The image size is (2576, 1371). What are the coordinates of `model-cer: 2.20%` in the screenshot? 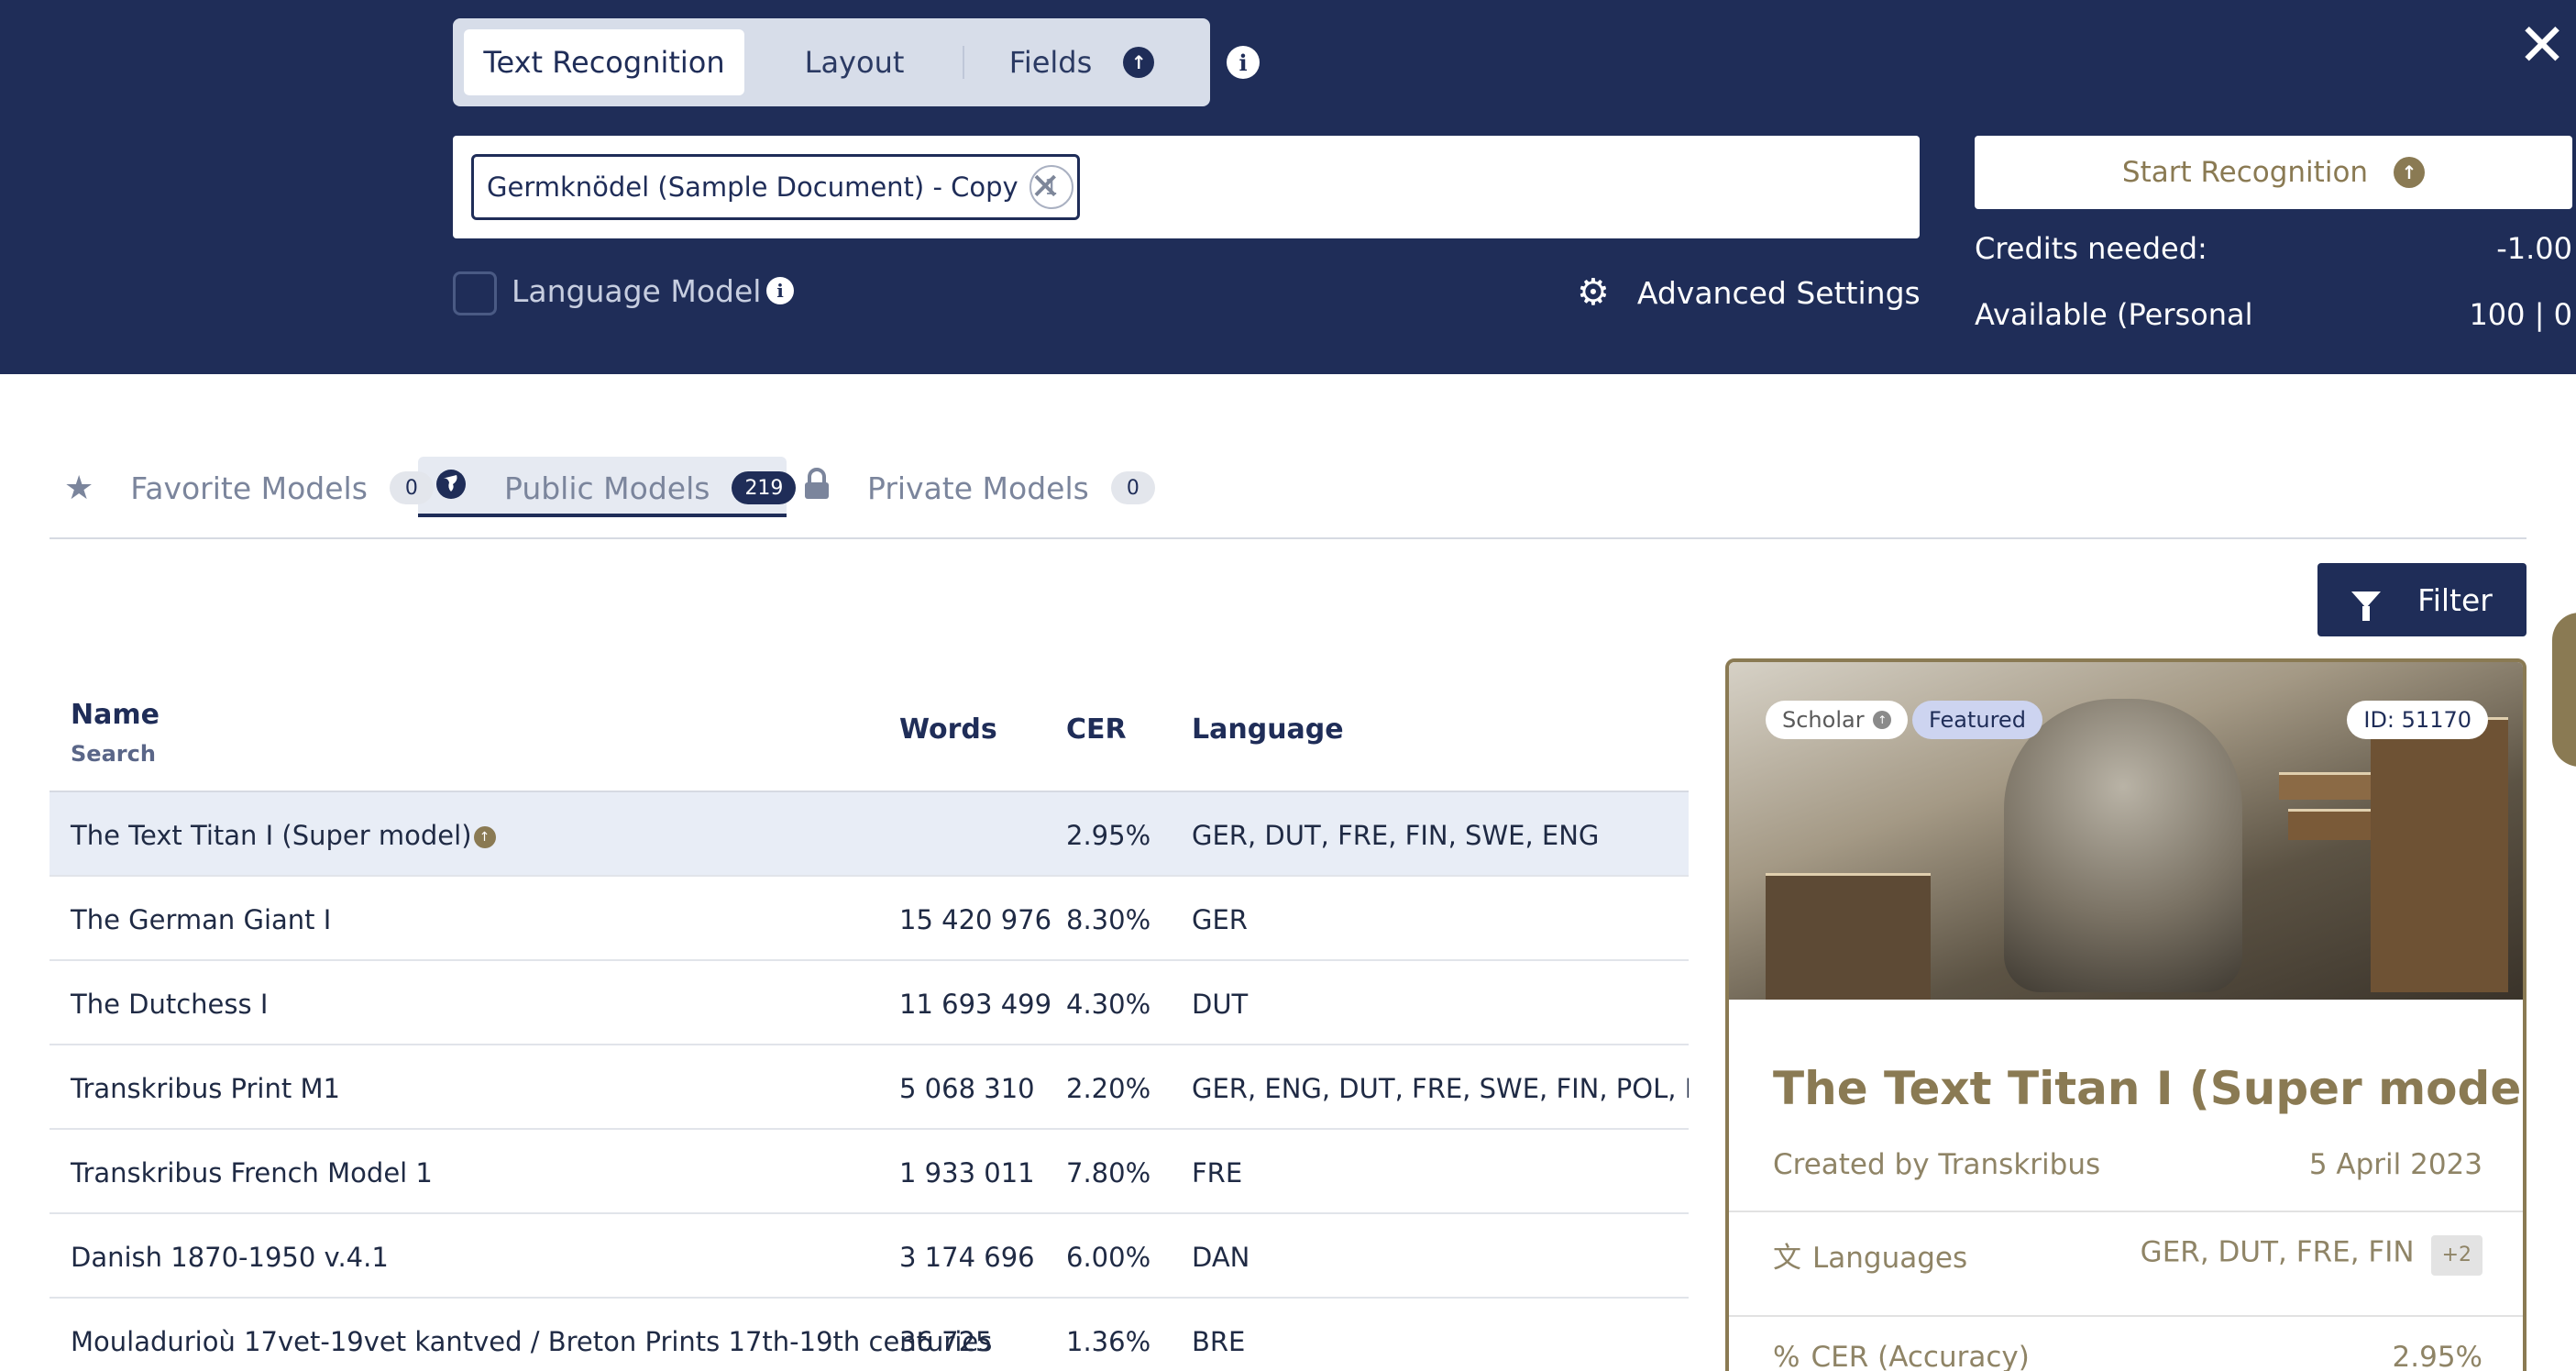 It's located at (1108, 1088).